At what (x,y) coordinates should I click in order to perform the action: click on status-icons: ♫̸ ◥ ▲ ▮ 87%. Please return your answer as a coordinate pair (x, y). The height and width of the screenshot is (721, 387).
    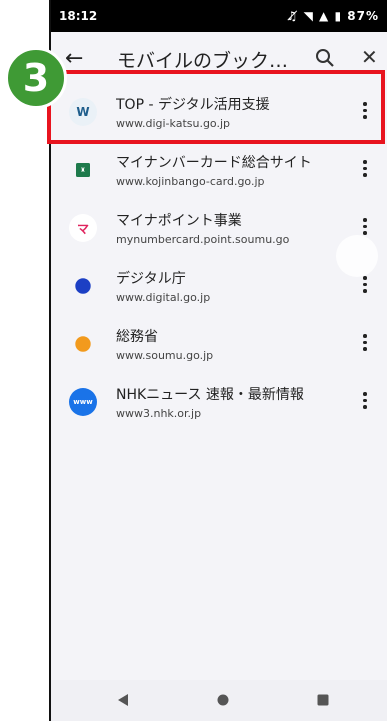
    Looking at the image, I should click on (333, 16).